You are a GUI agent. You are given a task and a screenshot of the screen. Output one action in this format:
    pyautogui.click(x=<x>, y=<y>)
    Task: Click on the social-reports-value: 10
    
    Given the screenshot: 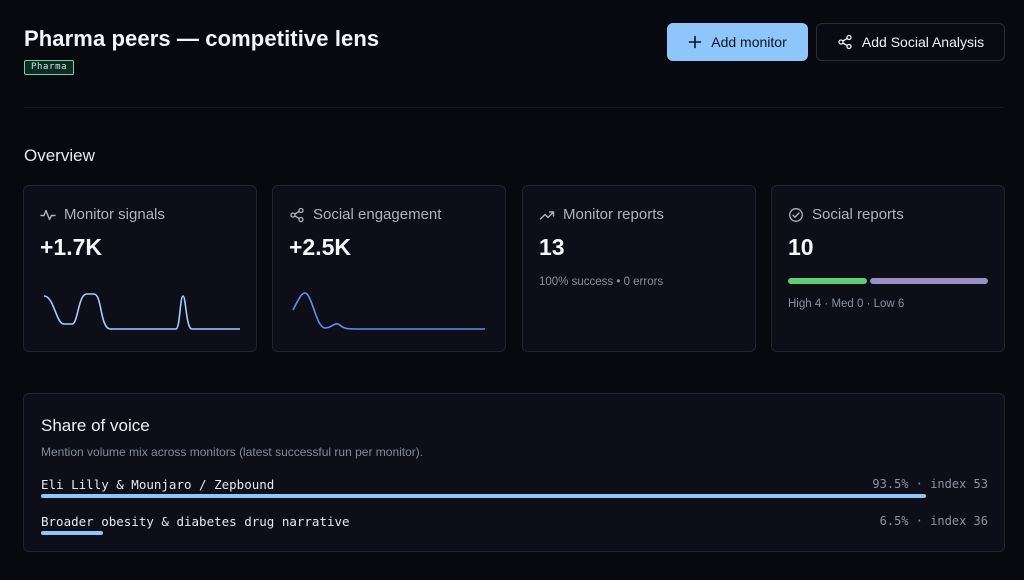 What is the action you would take?
    pyautogui.click(x=801, y=247)
    